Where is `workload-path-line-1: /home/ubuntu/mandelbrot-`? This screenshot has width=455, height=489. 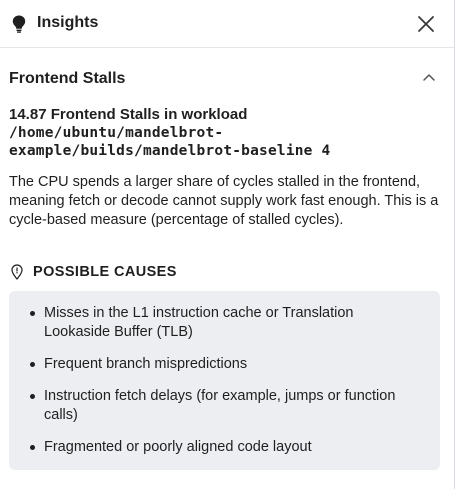
workload-path-line-1: /home/ubuntu/mandelbrot- is located at coordinates (116, 133).